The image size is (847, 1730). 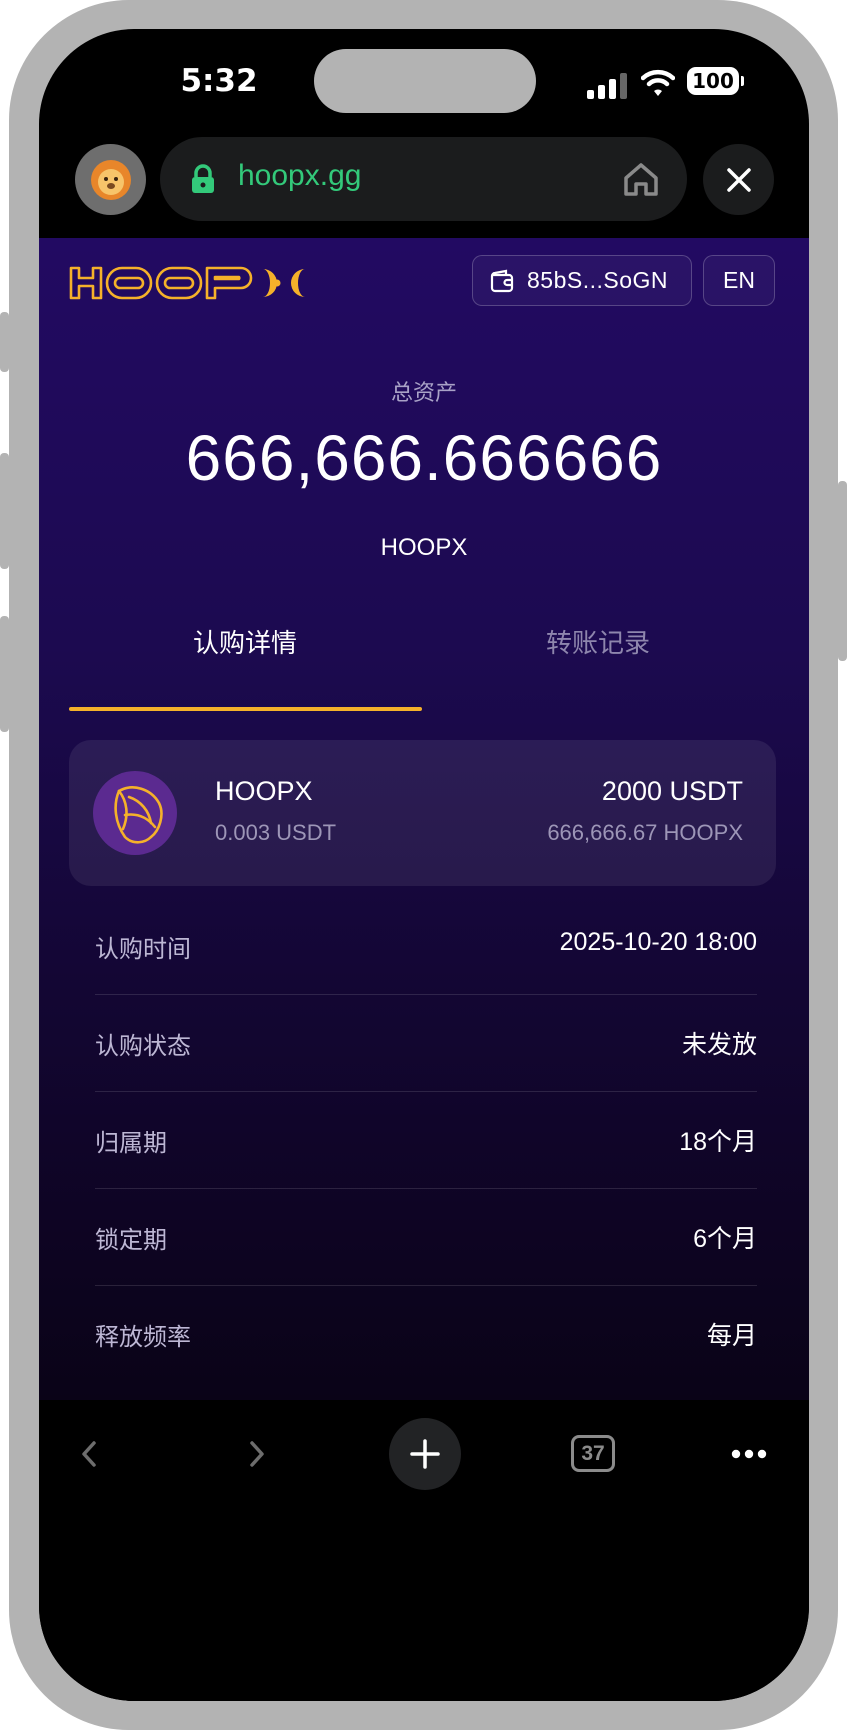 I want to click on status-time: 5:32, so click(x=219, y=81).